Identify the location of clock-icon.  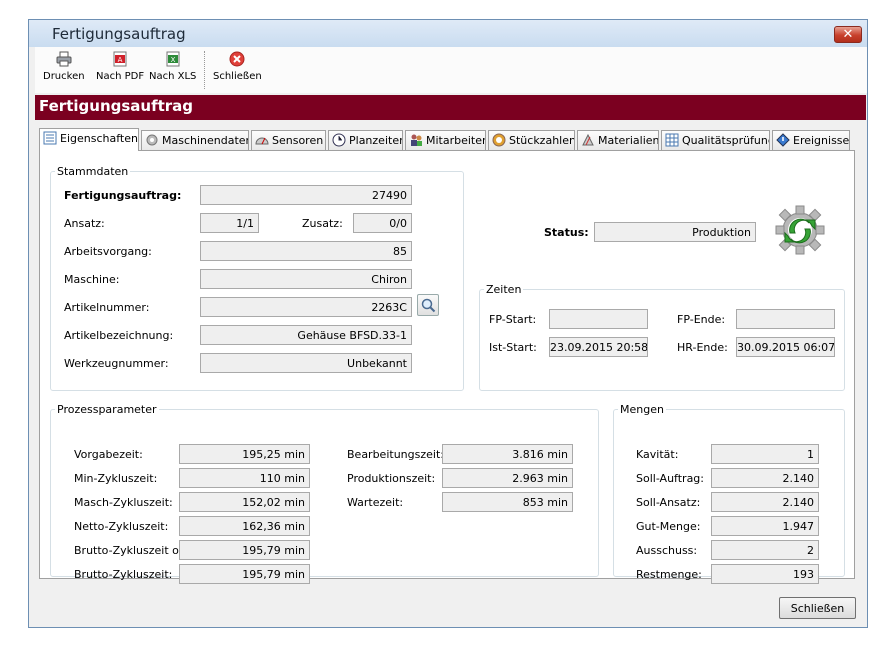
(339, 140).